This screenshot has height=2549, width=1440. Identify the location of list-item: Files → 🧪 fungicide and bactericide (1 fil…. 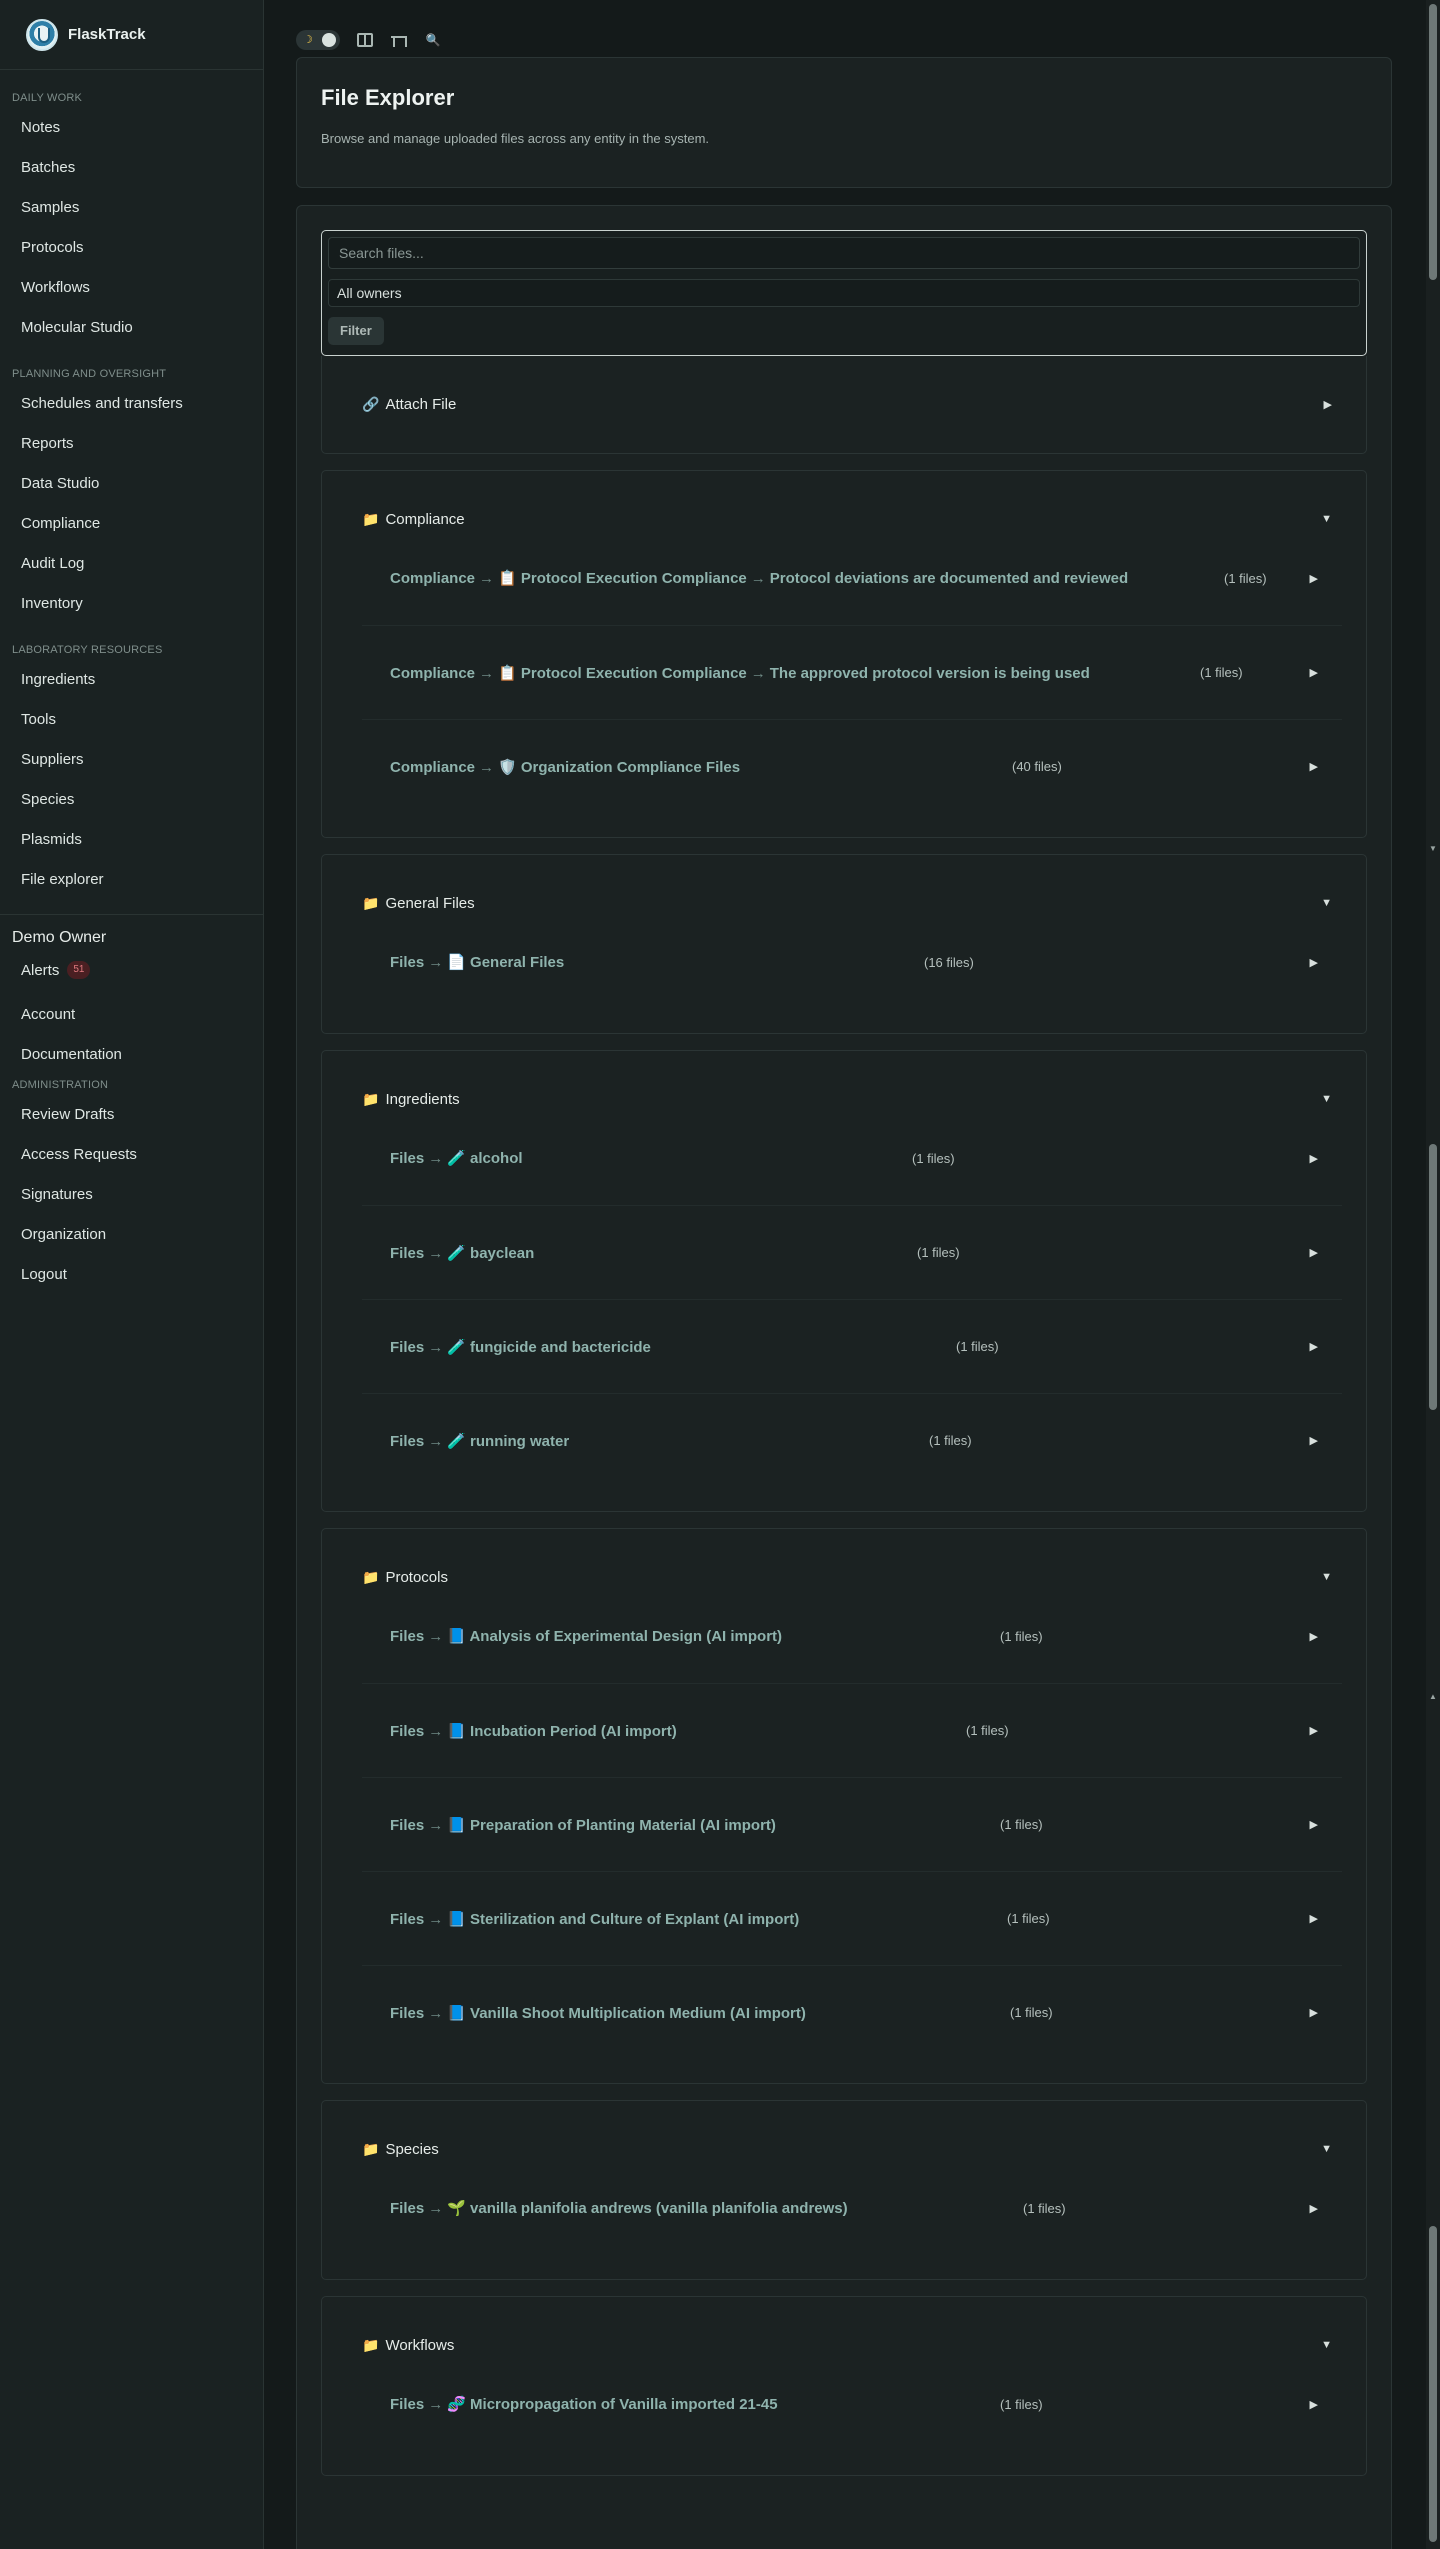
(852, 1346).